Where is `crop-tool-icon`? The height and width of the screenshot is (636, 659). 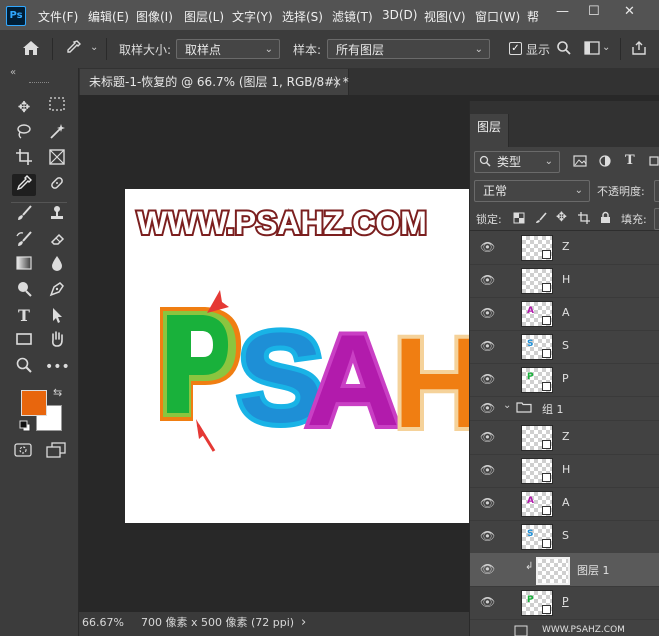 crop-tool-icon is located at coordinates (24, 159).